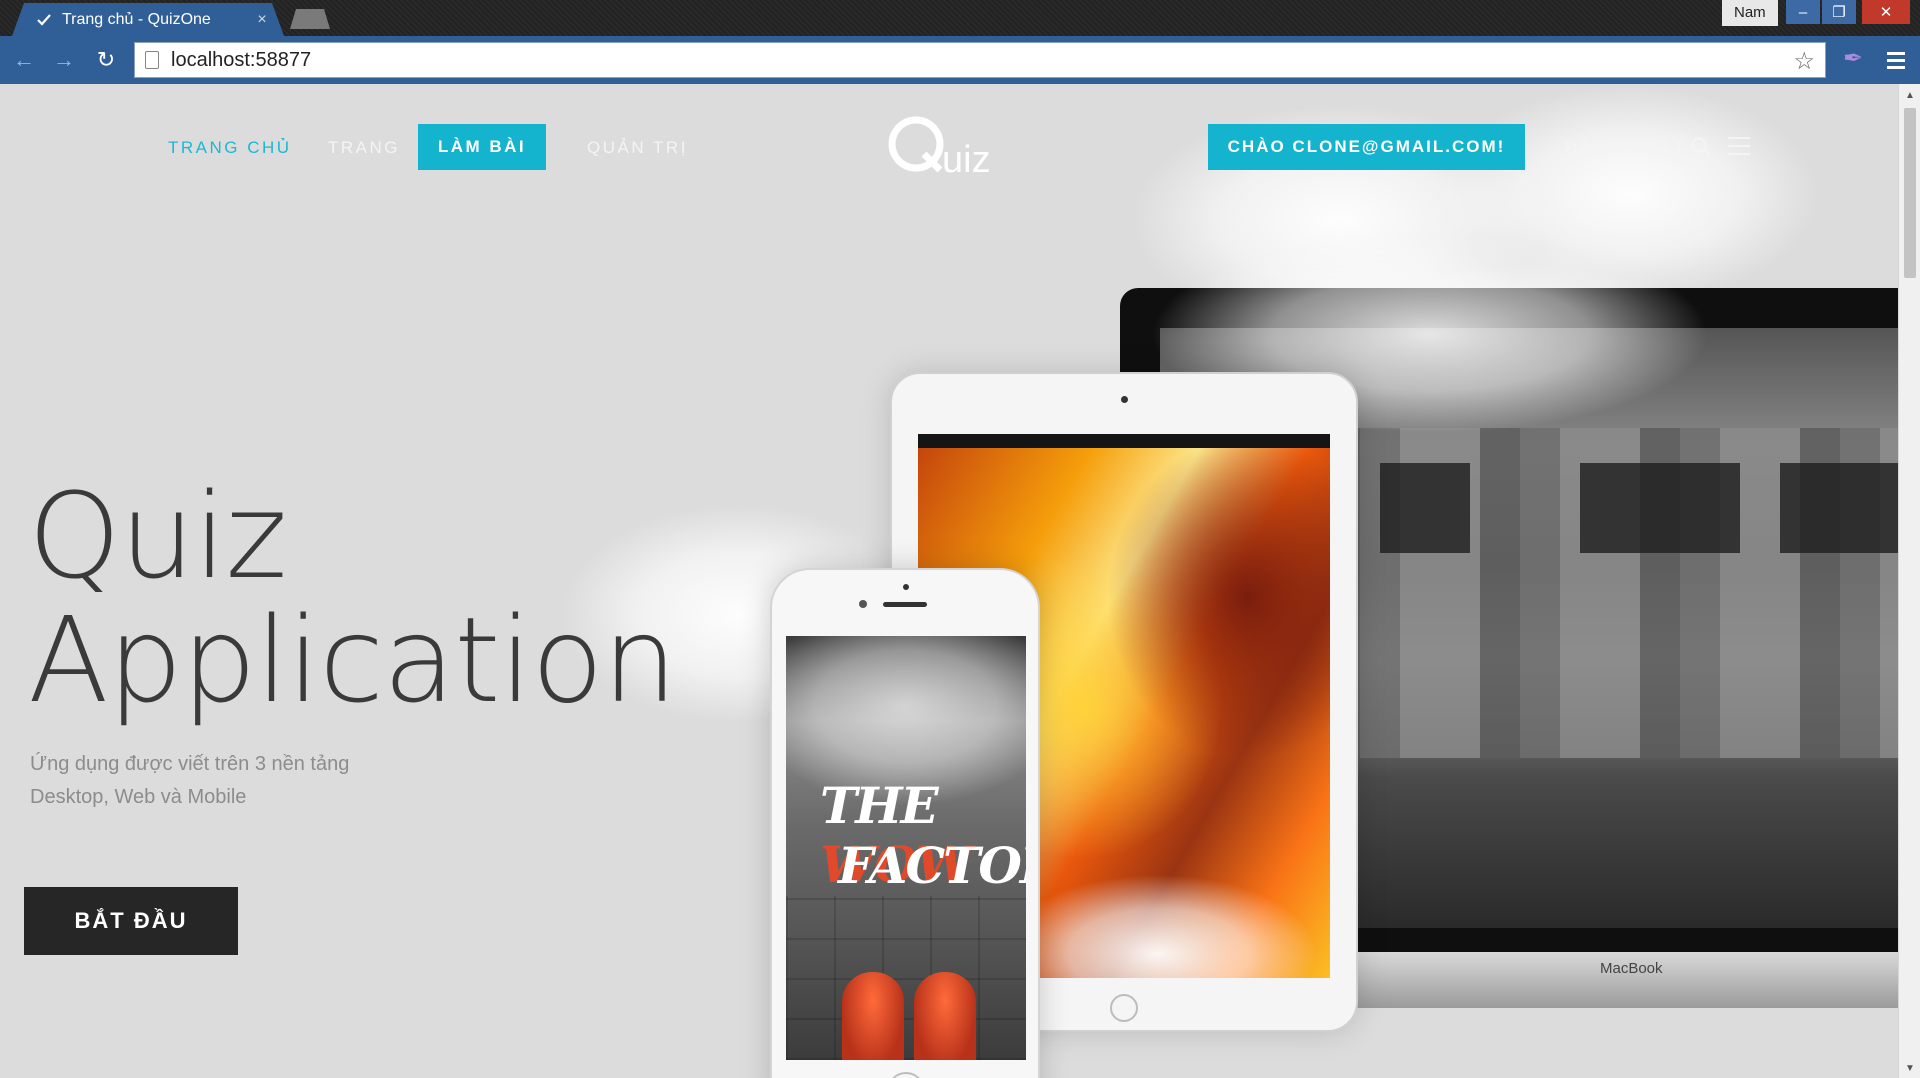  Describe the element at coordinates (1626, 148) in the screenshot. I see `nav-link-logout: ĐĂNG XUẤT` at that location.